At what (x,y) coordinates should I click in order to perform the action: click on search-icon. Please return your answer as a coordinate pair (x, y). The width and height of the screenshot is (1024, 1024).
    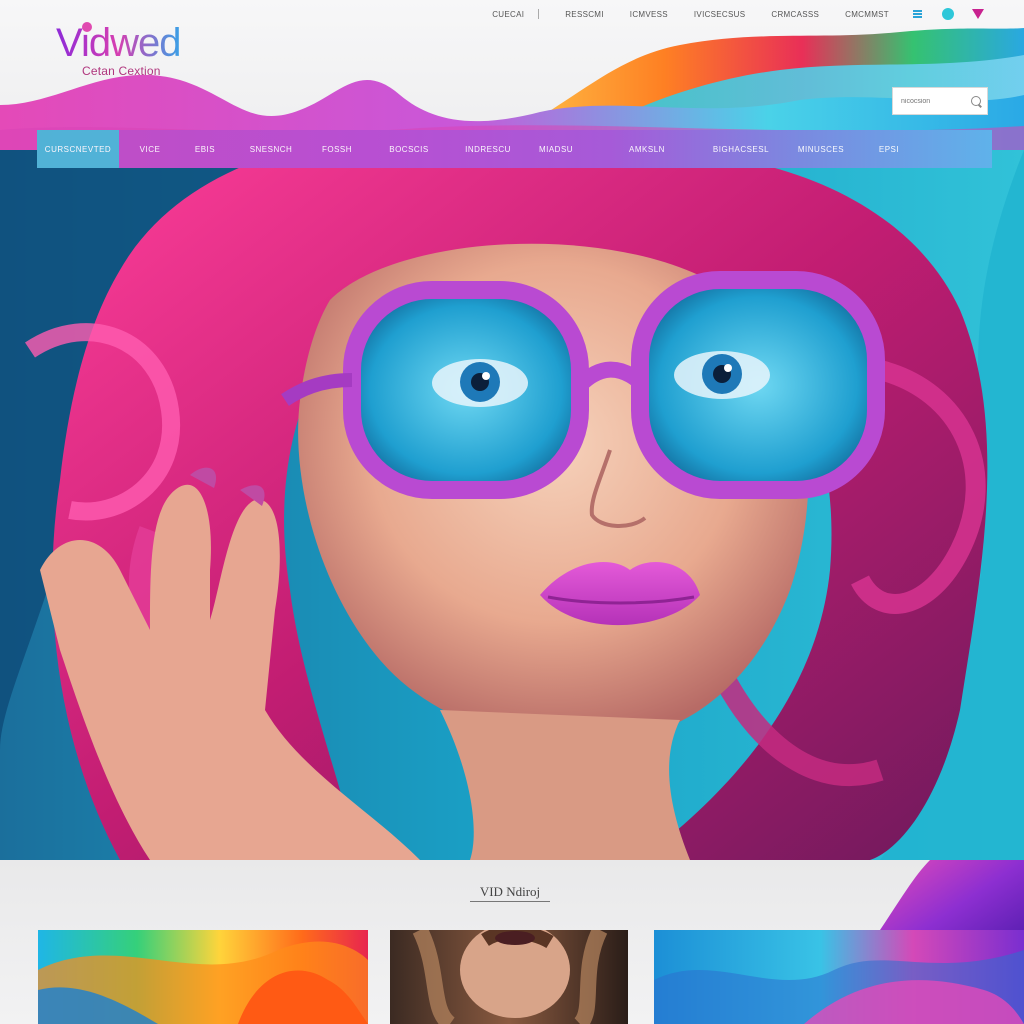
    Looking at the image, I should click on (976, 101).